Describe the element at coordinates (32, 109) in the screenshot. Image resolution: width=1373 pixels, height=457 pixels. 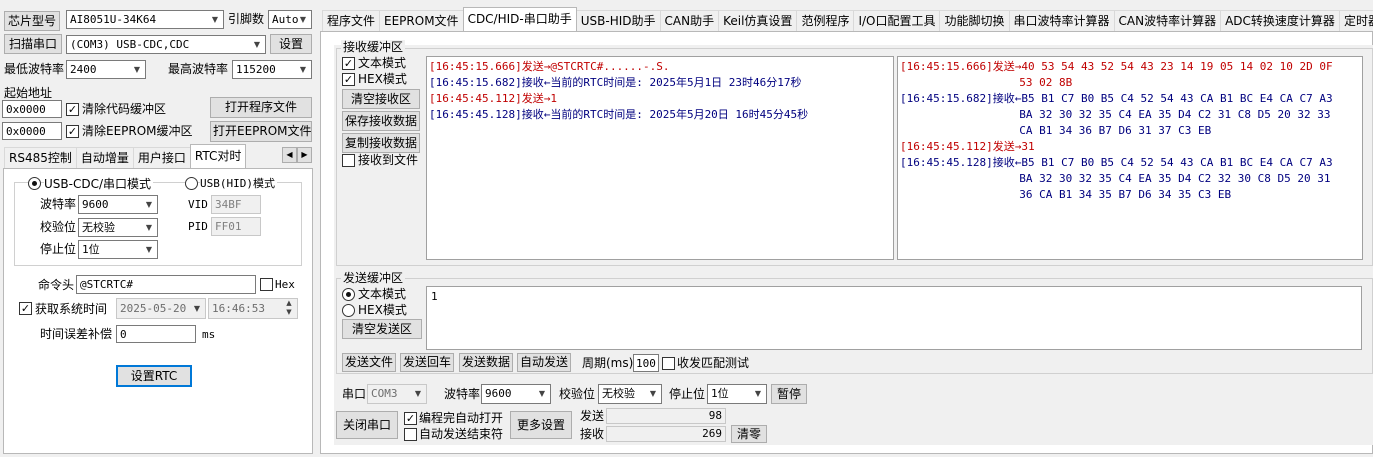
I see `code-address-input: 0x0000` at that location.